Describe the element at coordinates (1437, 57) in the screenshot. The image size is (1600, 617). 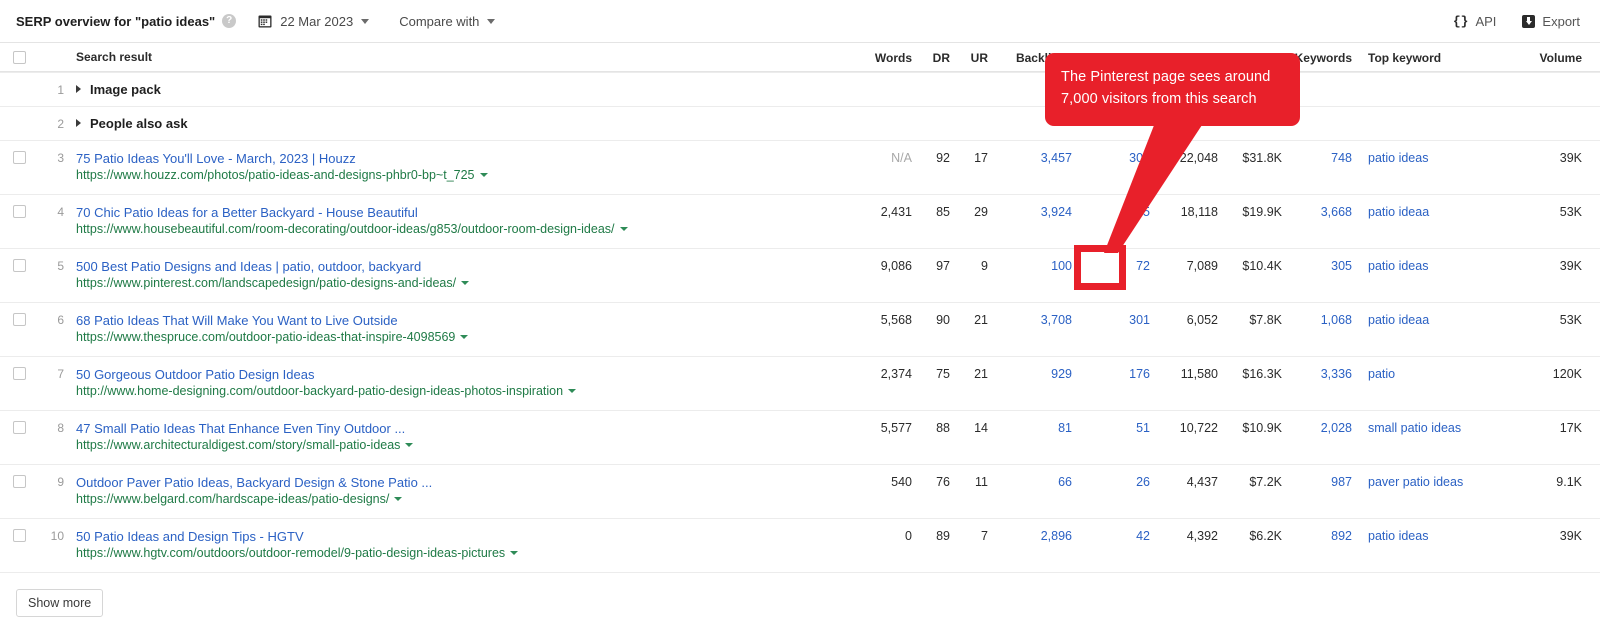
I see `top-keyword-header: Top keyword` at that location.